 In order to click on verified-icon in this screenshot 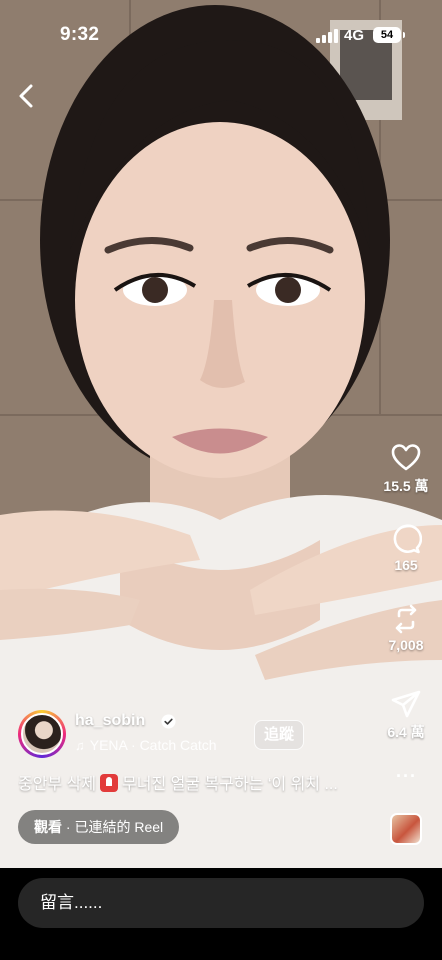, I will do `click(168, 721)`.